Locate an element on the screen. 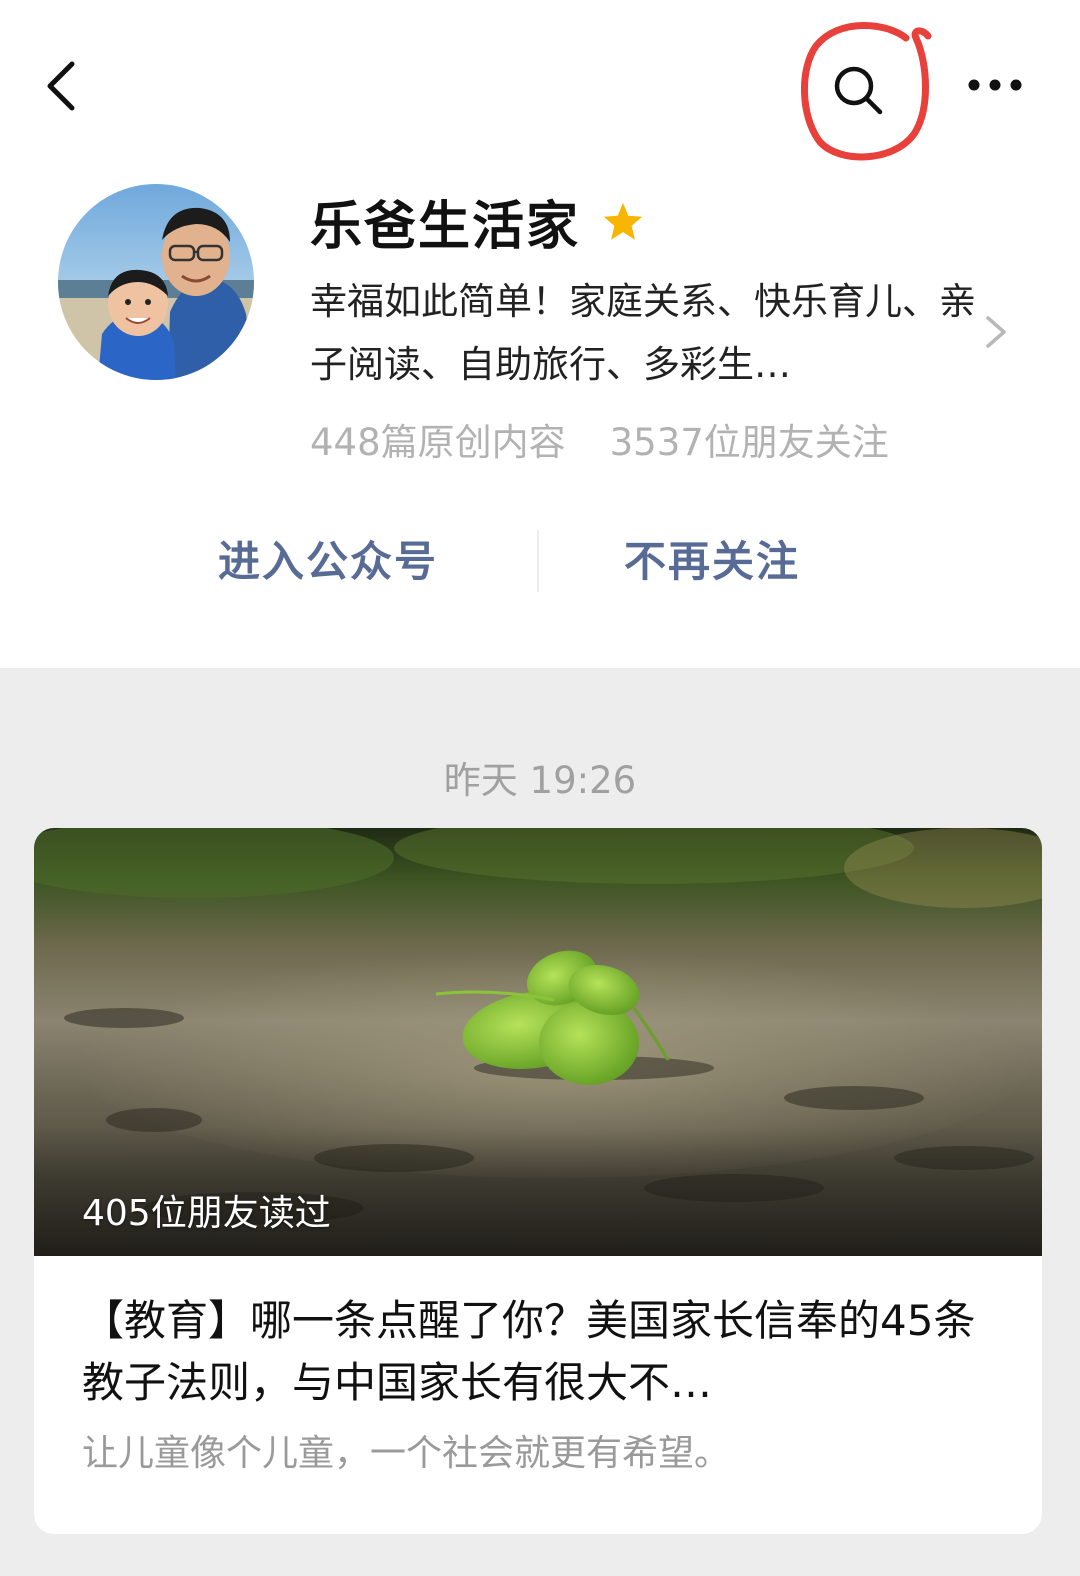 The height and width of the screenshot is (1576, 1080). message-timestamp: 昨天 19:26 is located at coordinates (540, 780).